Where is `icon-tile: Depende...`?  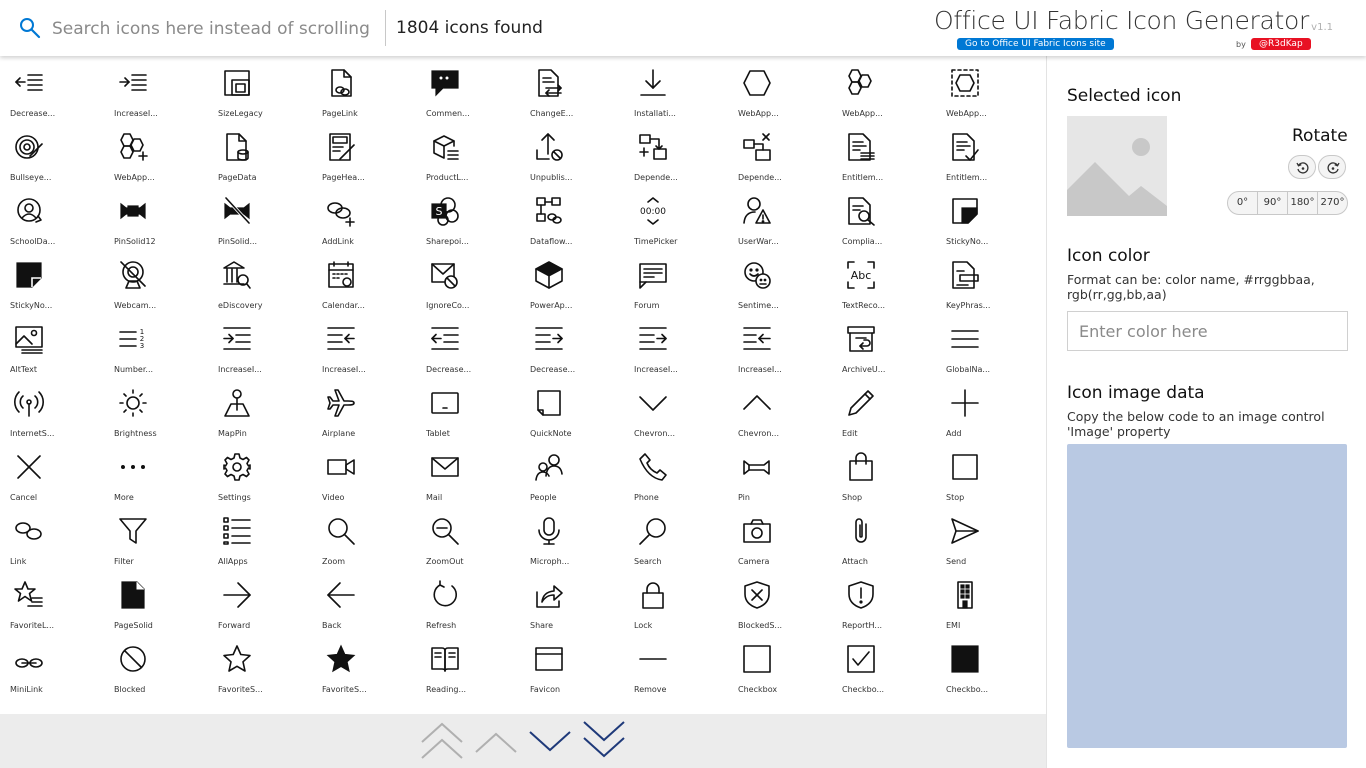
icon-tile: Depende... is located at coordinates (780, 152).